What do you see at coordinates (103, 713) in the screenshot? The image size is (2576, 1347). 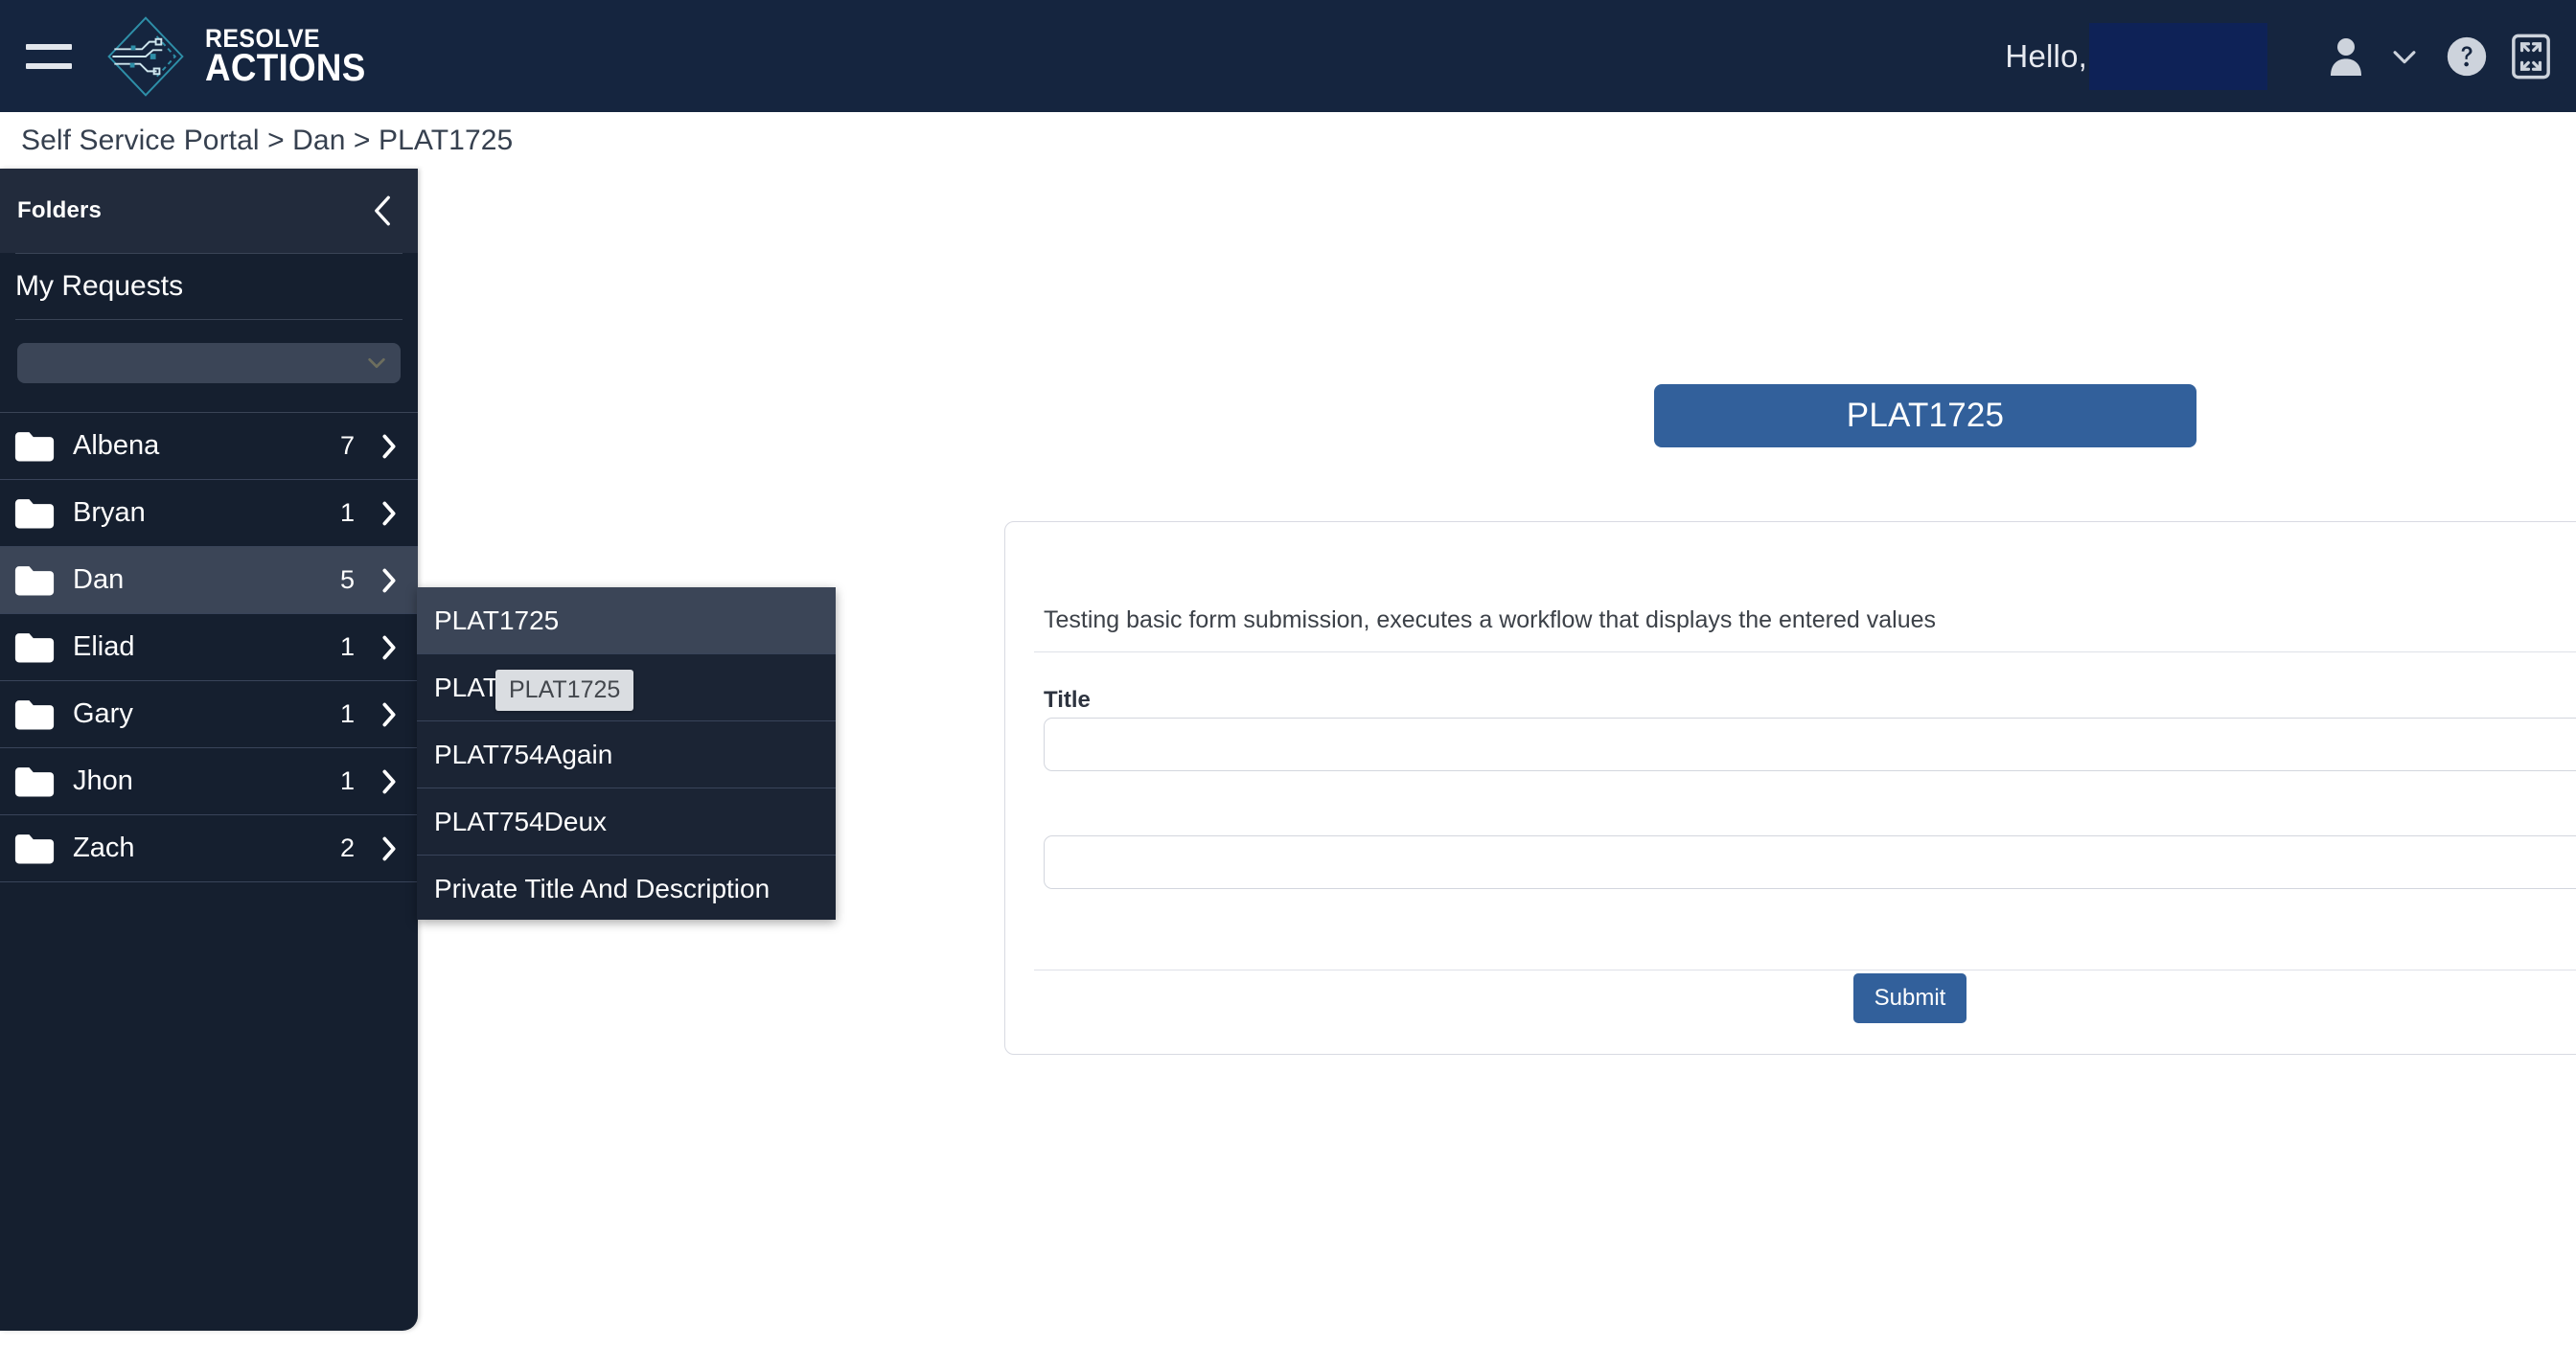 I see `folder-name: Gary` at bounding box center [103, 713].